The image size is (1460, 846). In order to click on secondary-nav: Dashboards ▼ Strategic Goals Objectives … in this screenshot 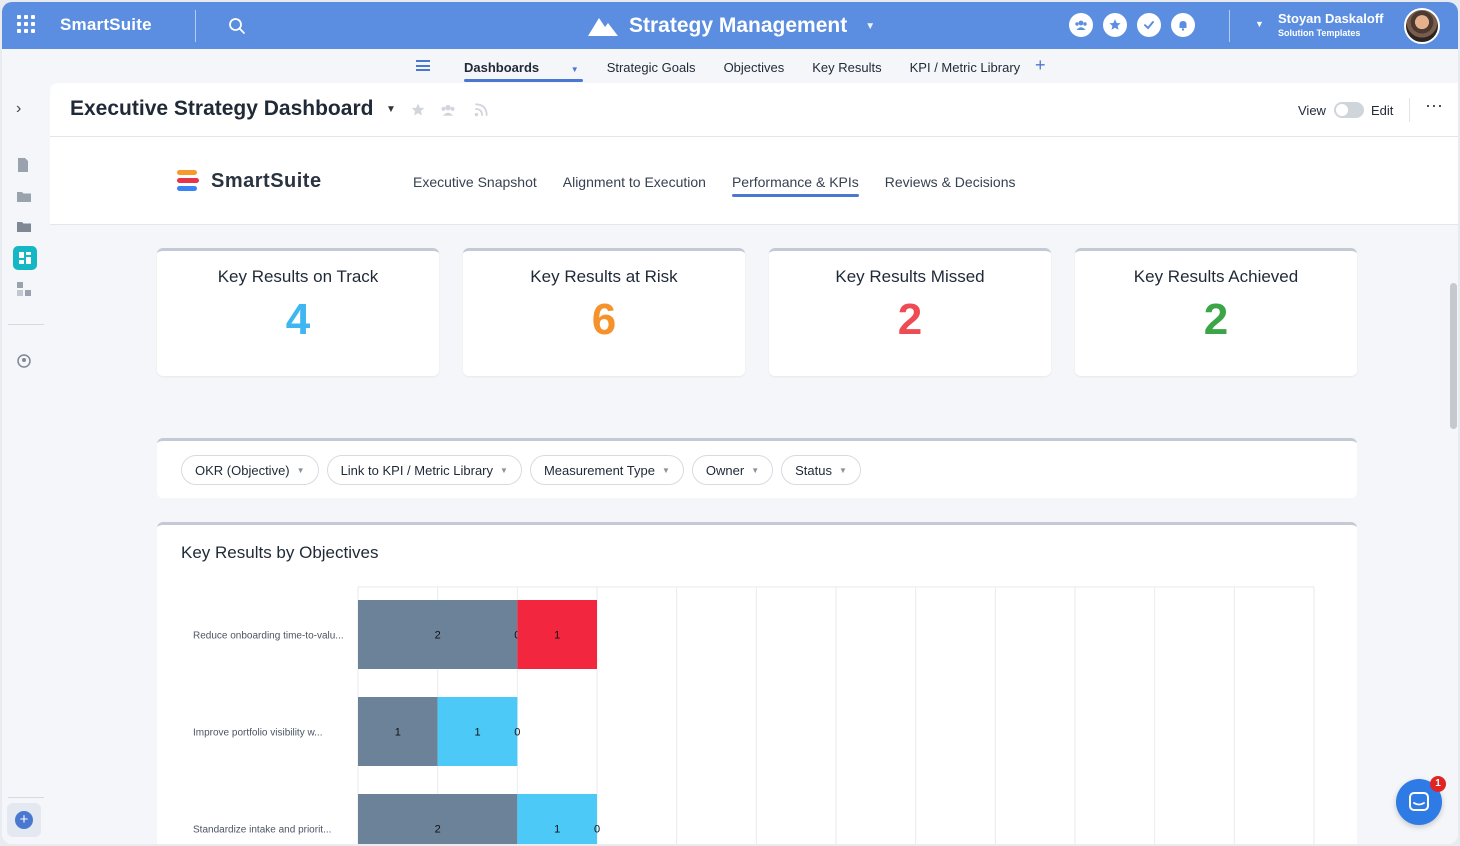, I will do `click(730, 66)`.